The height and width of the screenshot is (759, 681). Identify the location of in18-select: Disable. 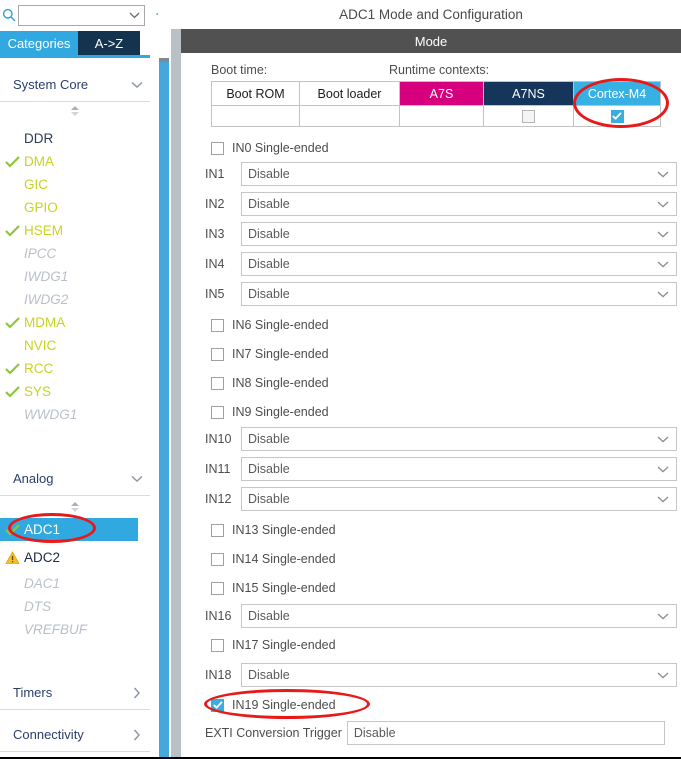
(459, 675).